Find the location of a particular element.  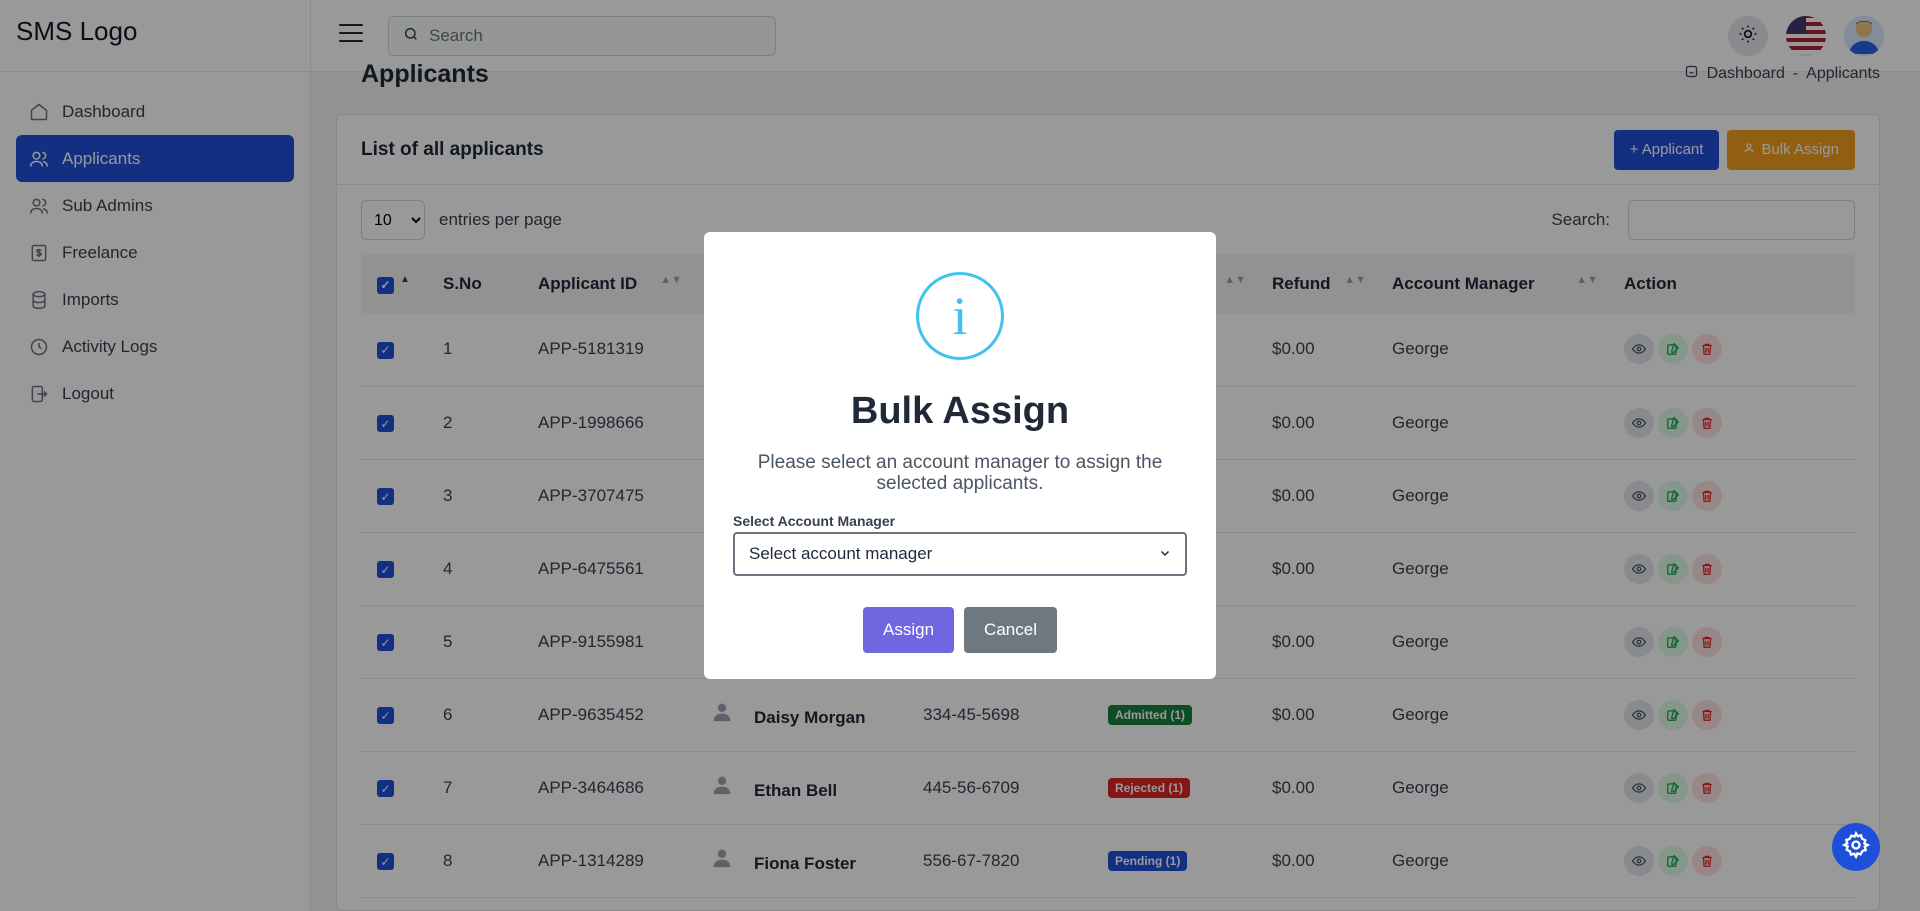

chevron-down-icon is located at coordinates (1165, 554).